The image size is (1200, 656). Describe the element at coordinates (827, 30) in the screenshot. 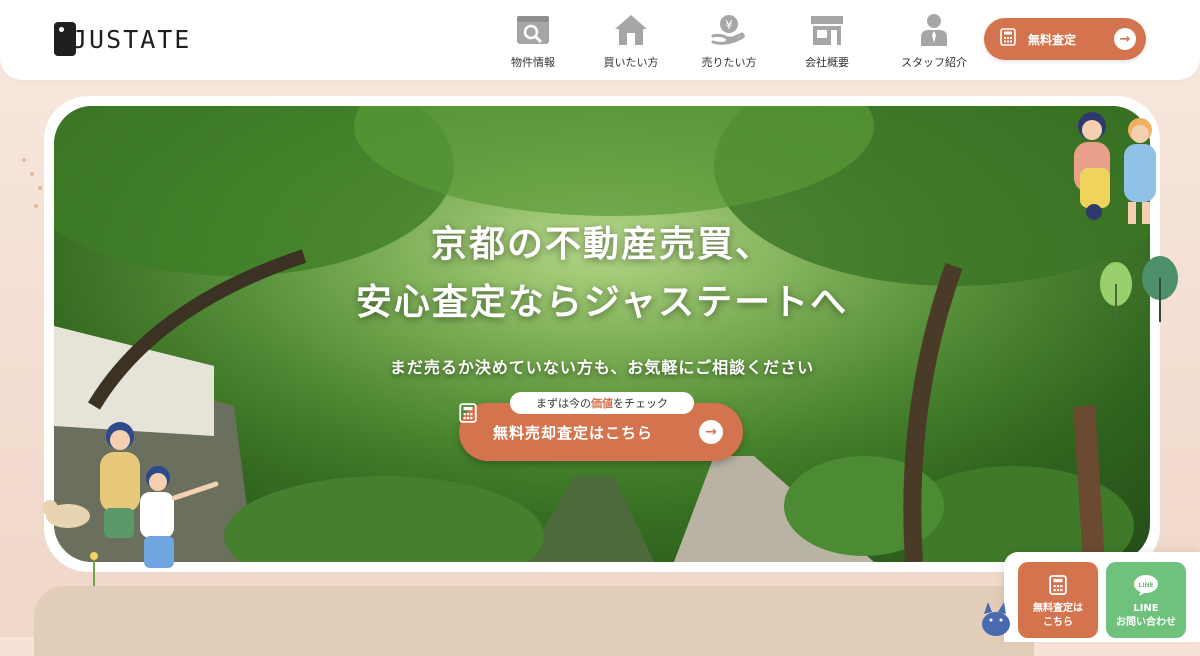

I see `shop-icon` at that location.